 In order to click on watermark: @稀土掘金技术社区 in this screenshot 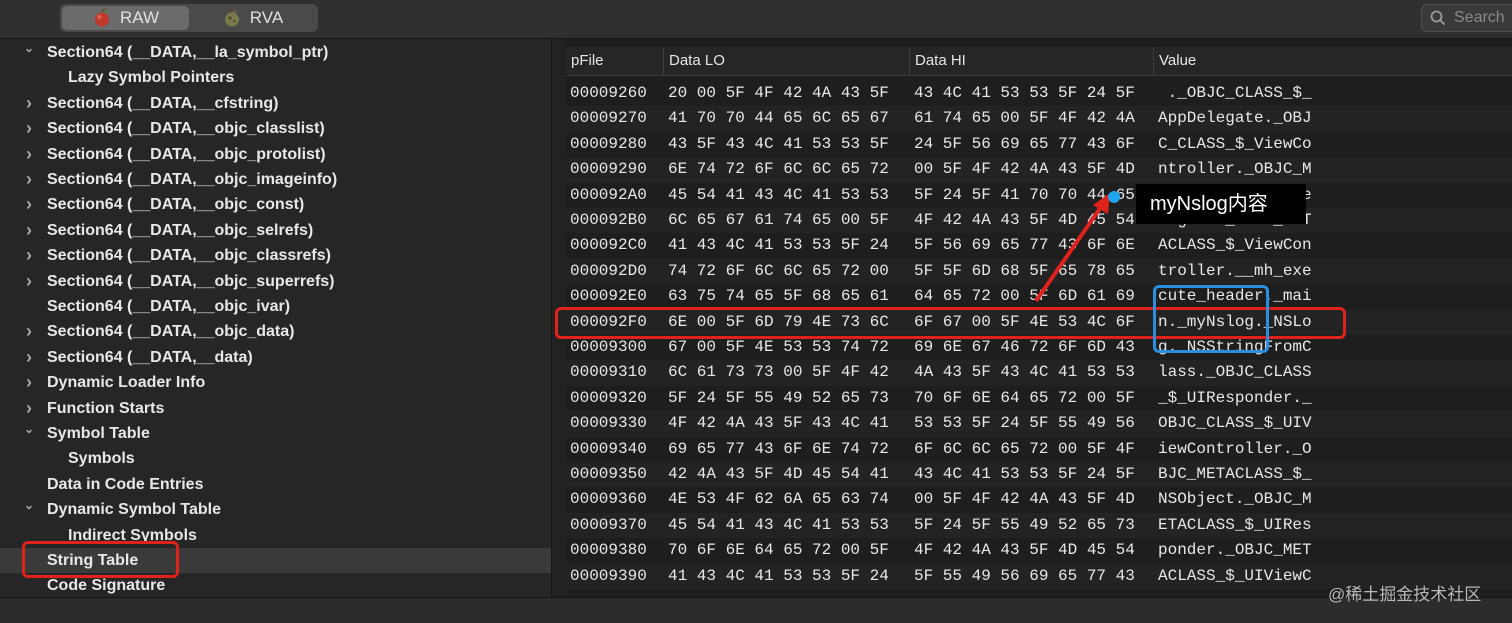, I will do `click(1405, 594)`.